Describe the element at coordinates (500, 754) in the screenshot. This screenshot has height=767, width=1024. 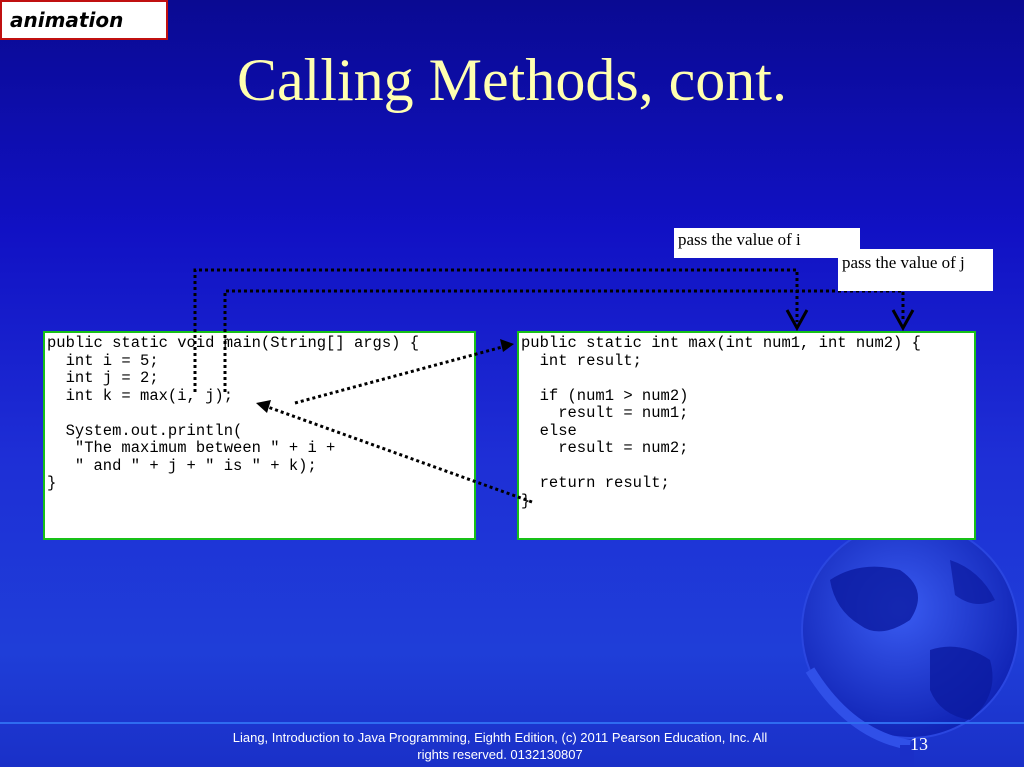
I see `footer-line-2: rights reserved. 0132130807` at that location.